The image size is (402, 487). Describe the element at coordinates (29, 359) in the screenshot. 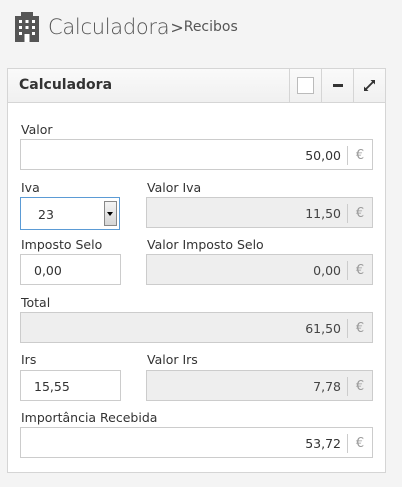

I see `irs-label: Irs` at that location.